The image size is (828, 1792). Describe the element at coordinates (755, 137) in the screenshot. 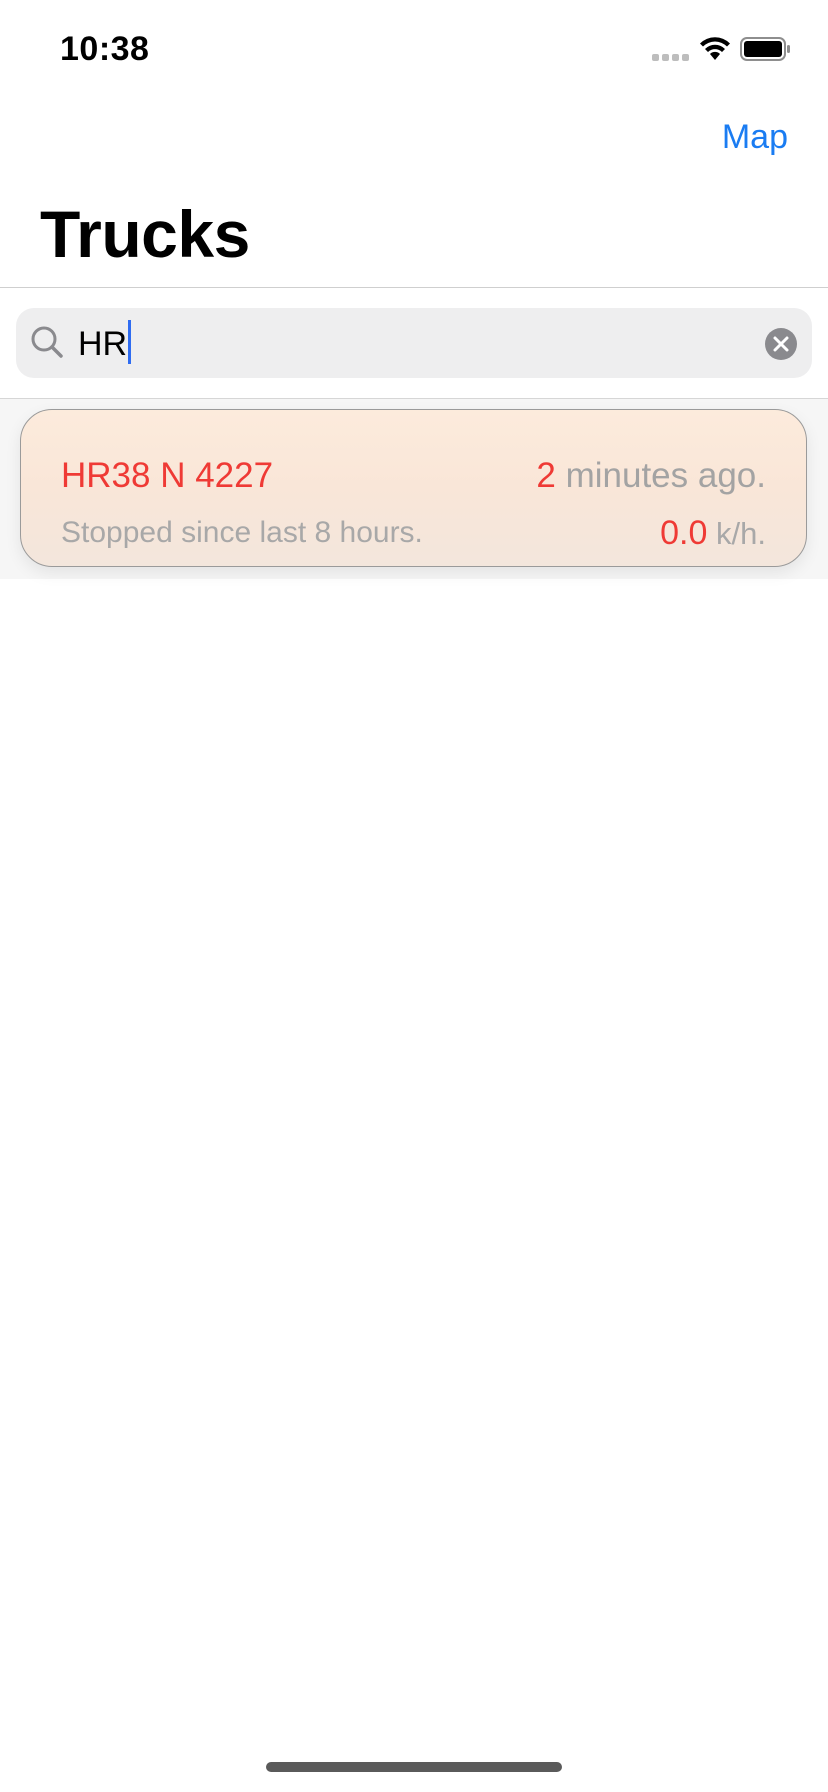

I see `map-button: Map` at that location.